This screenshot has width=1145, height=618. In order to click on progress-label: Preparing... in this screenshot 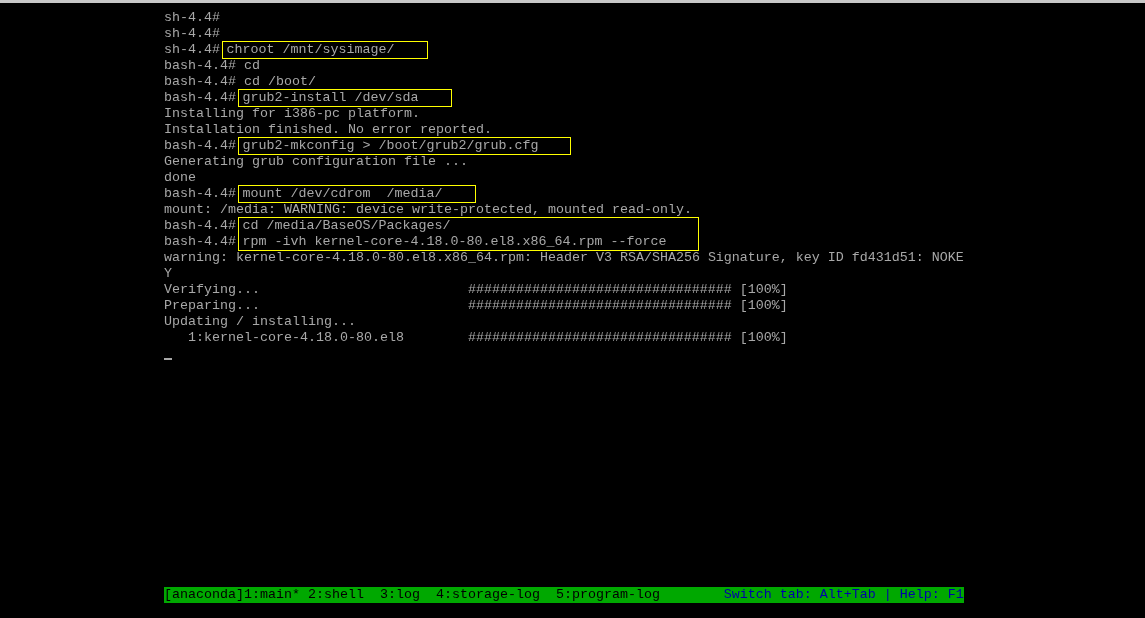, I will do `click(212, 306)`.